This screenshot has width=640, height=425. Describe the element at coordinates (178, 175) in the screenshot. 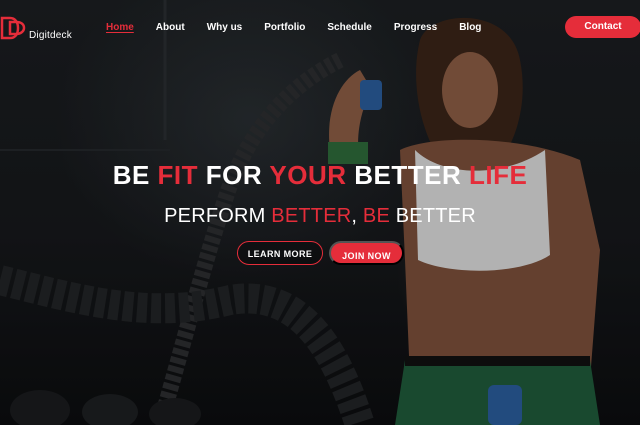

I see `headline-highlight: FIT` at that location.